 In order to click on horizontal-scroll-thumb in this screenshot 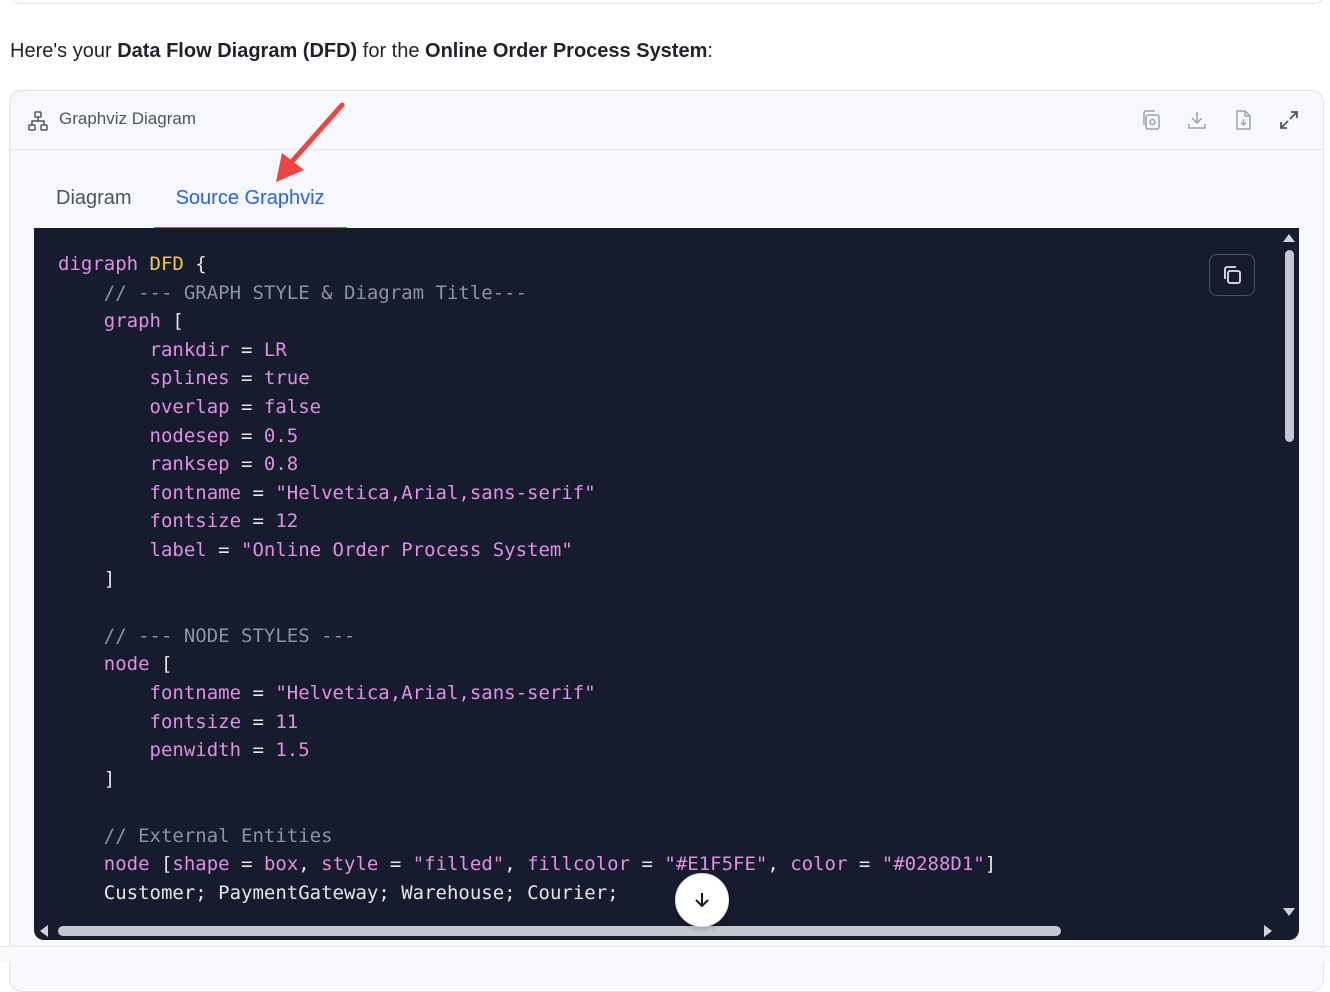, I will do `click(559, 931)`.